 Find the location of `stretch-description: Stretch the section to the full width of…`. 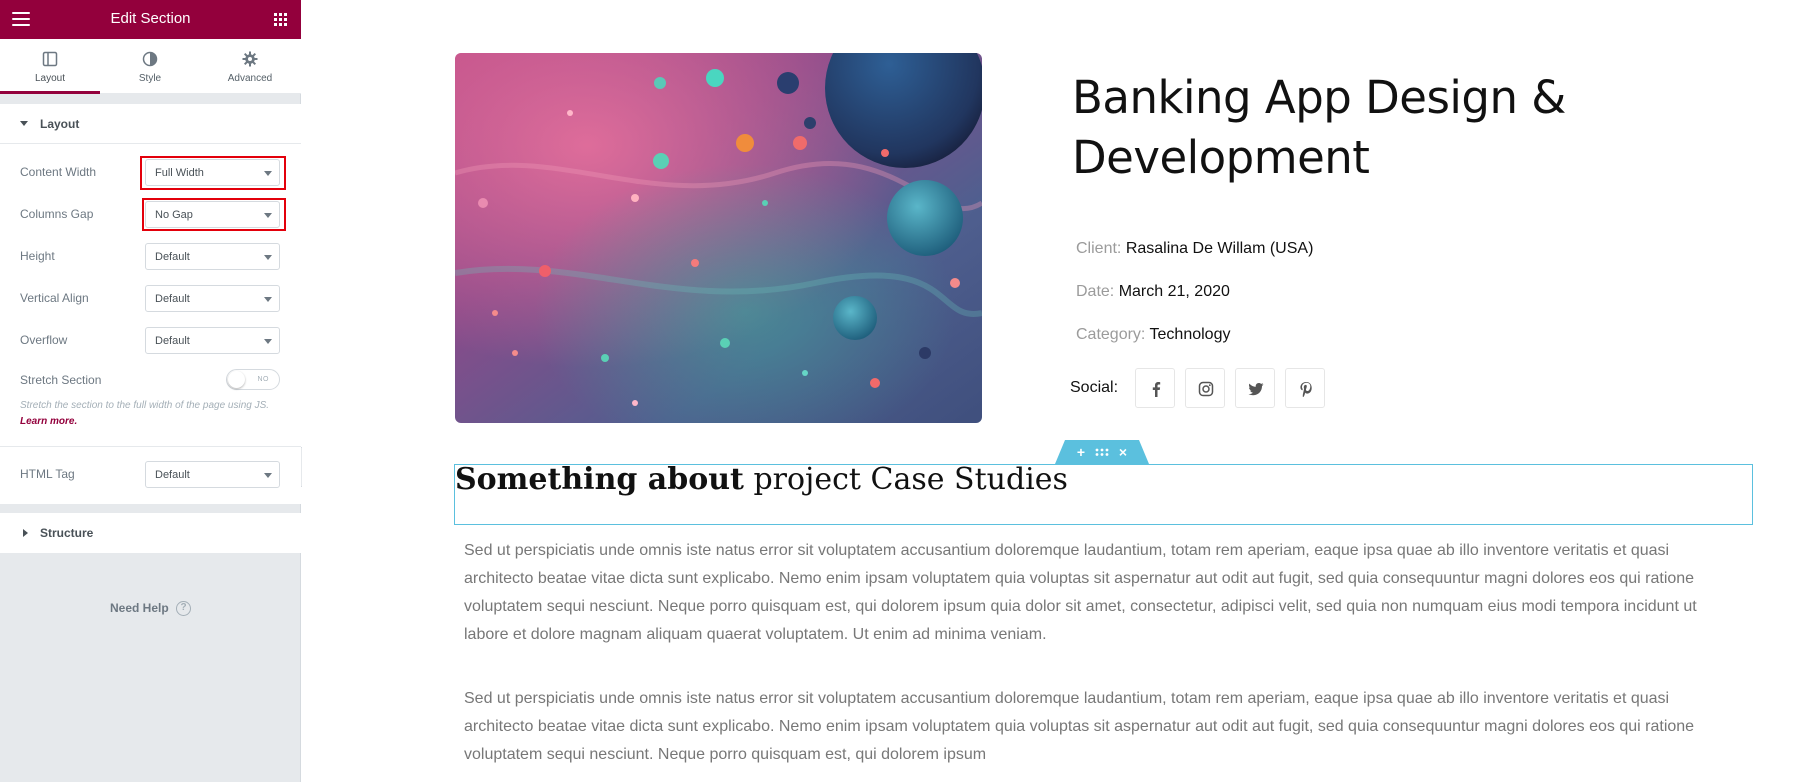

stretch-description: Stretch the section to the full width of… is located at coordinates (150, 414).